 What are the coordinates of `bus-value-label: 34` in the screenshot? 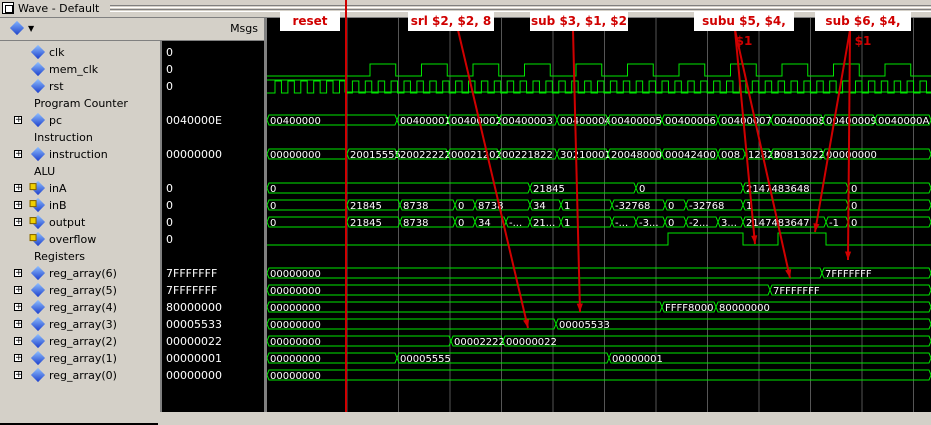 It's located at (539, 206).